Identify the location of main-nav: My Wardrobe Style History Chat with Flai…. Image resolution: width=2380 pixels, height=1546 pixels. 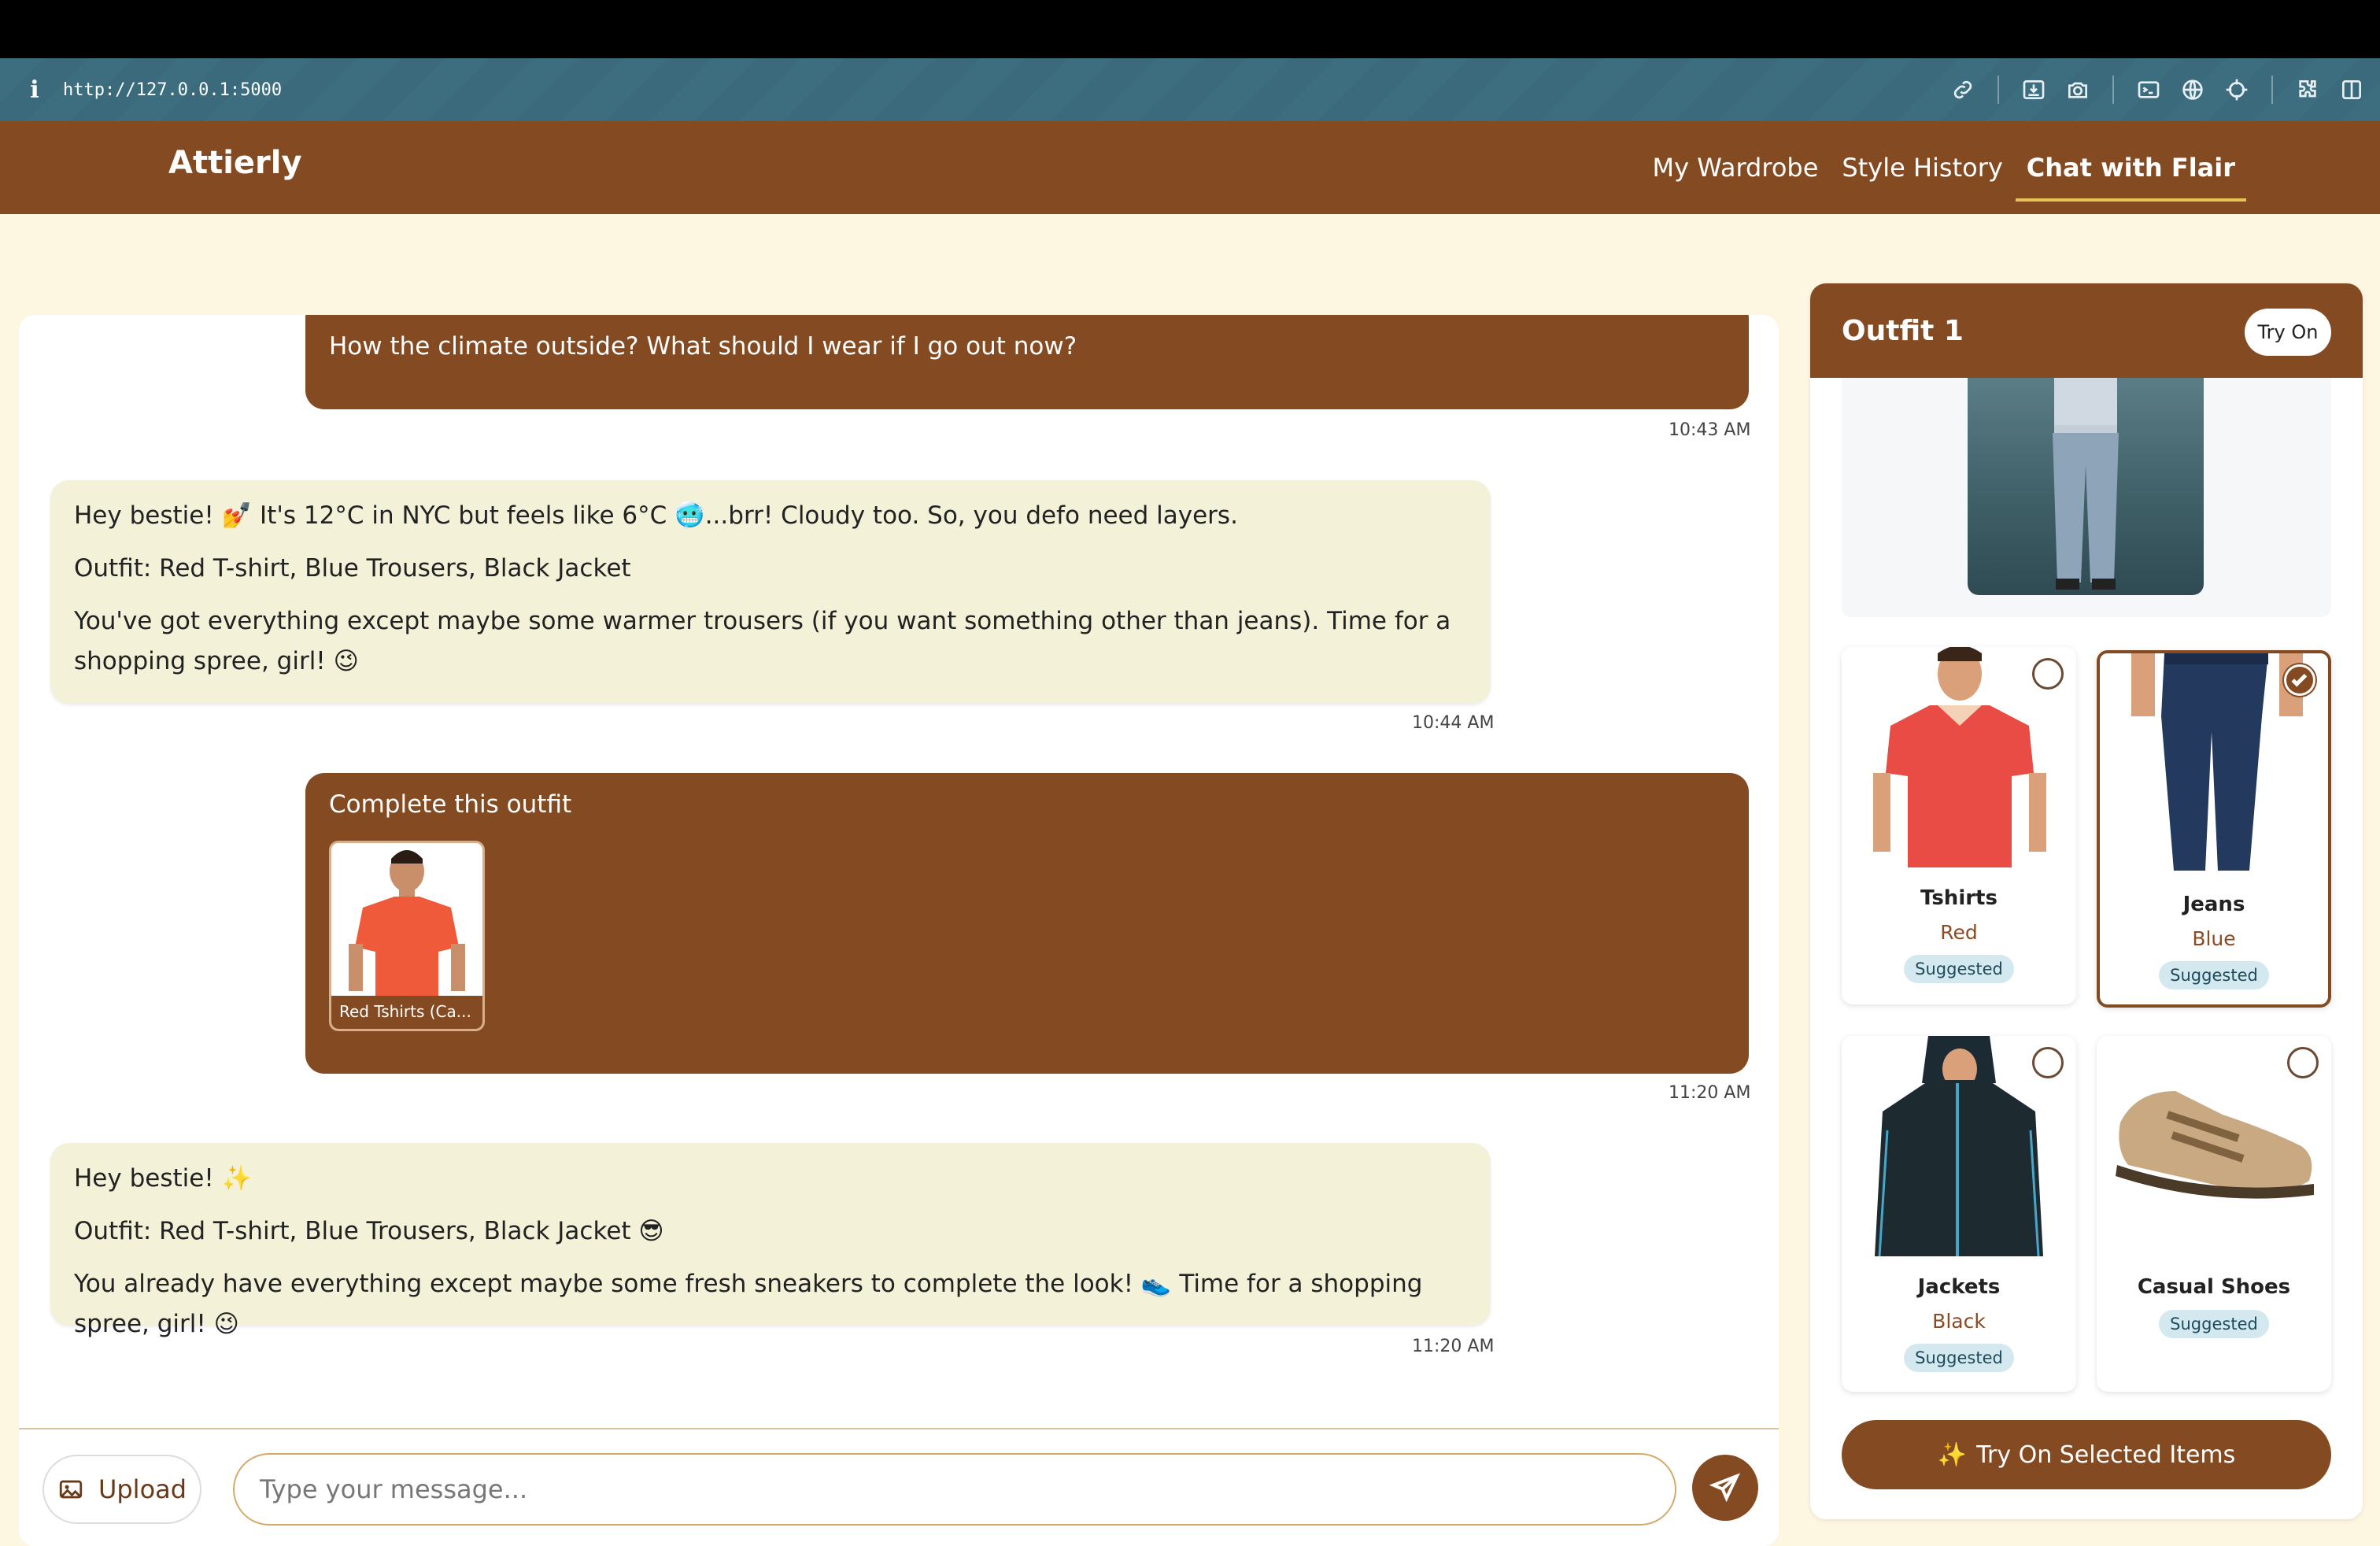
(1938, 167).